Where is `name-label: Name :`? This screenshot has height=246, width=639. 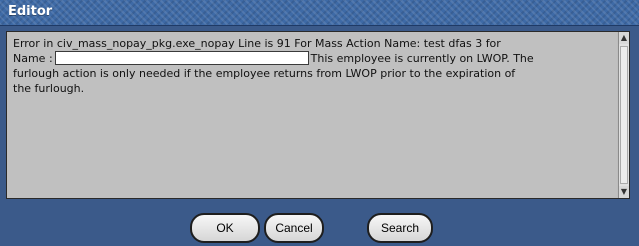 name-label: Name : is located at coordinates (33, 58).